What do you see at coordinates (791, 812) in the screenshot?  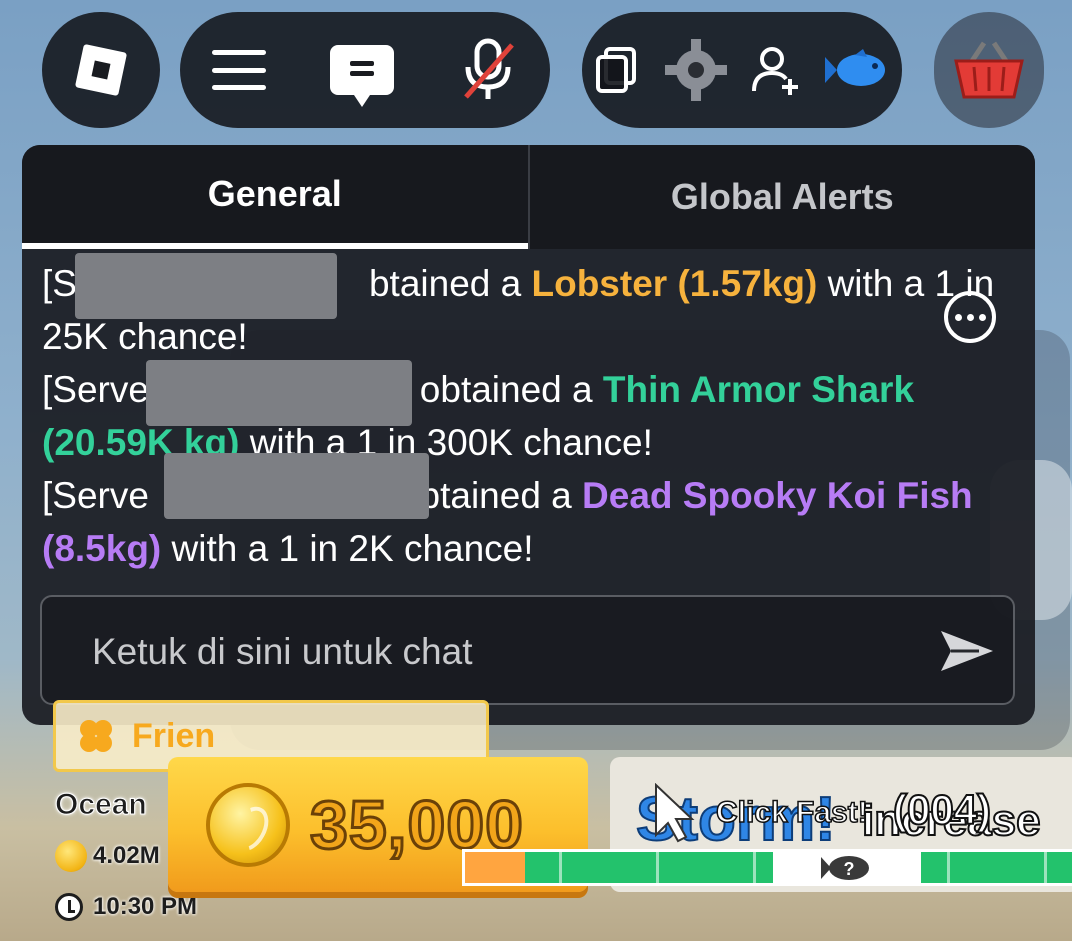 I see `click-fast-label: Click Fast!` at bounding box center [791, 812].